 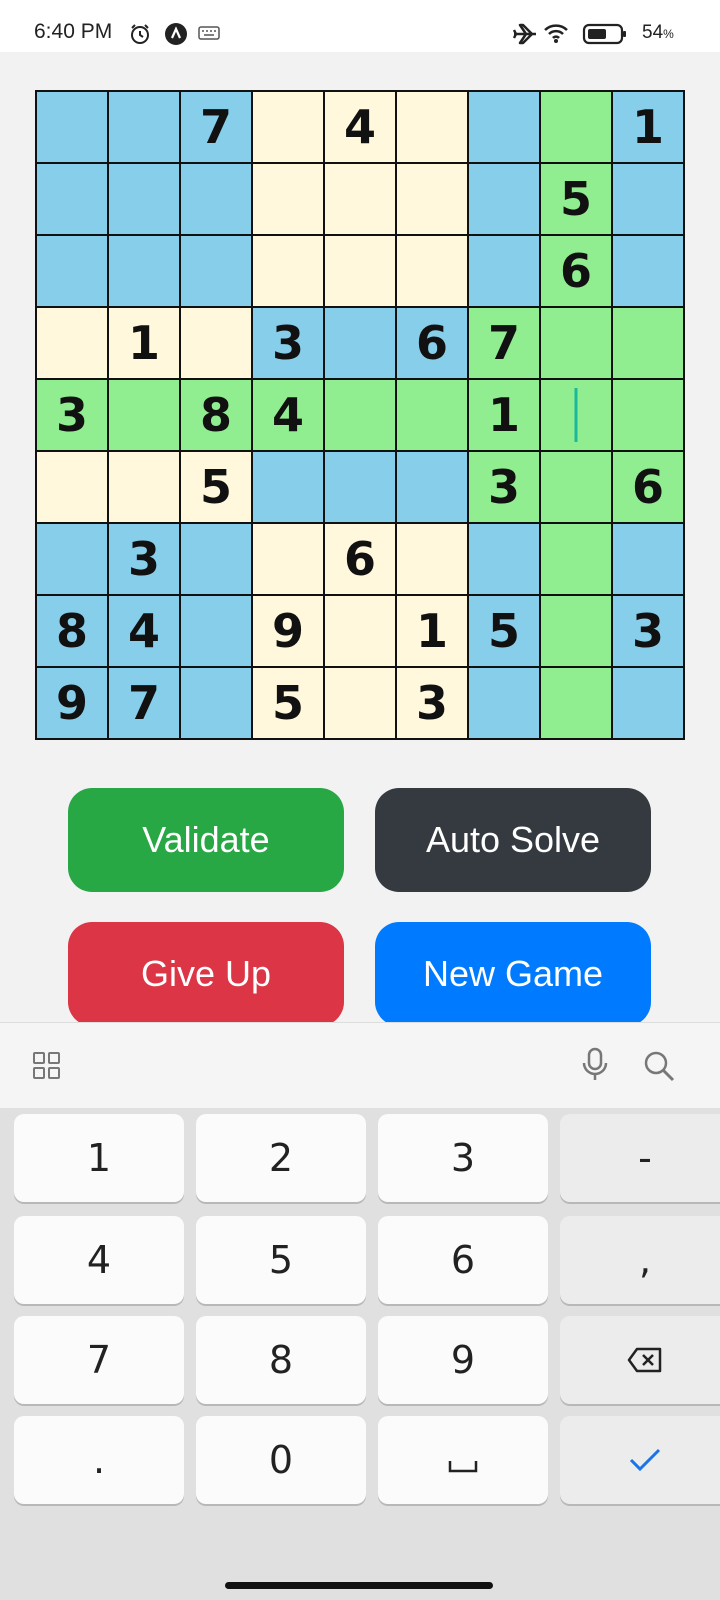 What do you see at coordinates (99, 1360) in the screenshot?
I see `key-7: 7` at bounding box center [99, 1360].